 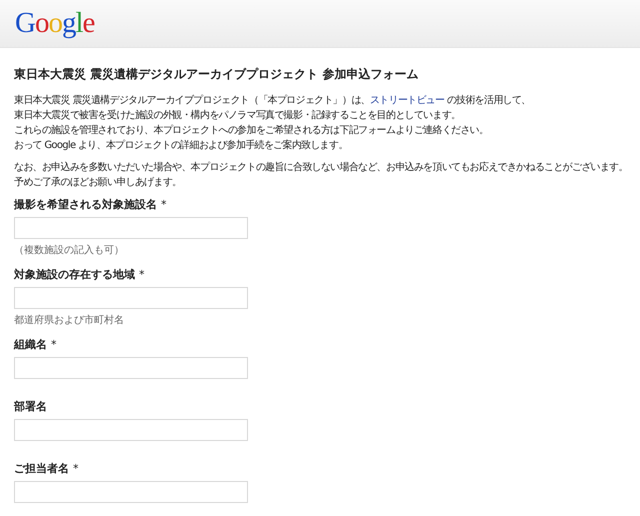 What do you see at coordinates (80, 274) in the screenshot?
I see `field-label: 対象施設の存在する地域 *` at bounding box center [80, 274].